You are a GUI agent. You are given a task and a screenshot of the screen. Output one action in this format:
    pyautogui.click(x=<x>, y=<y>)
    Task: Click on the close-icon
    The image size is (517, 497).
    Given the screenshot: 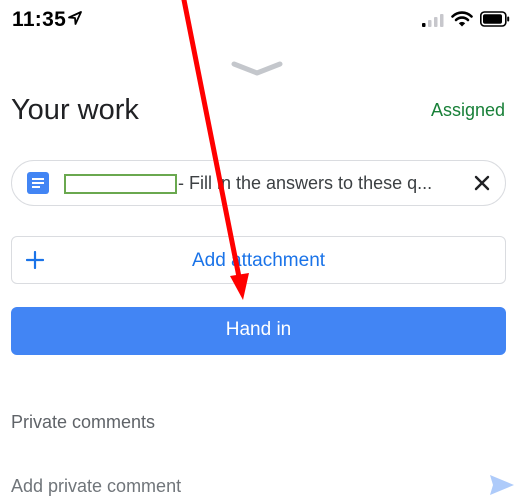 What is the action you would take?
    pyautogui.click(x=482, y=183)
    